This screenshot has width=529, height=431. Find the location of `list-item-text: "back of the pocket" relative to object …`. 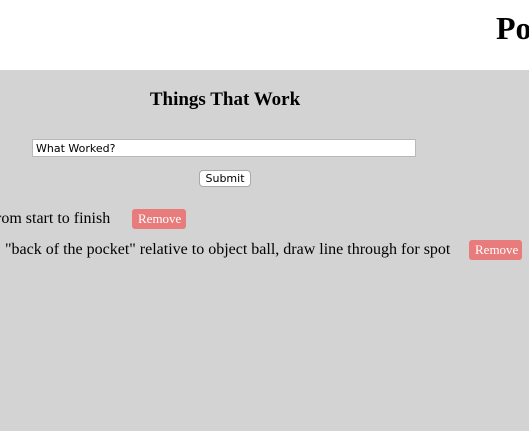

list-item-text: "back of the pocket" relative to object … is located at coordinates (228, 249).